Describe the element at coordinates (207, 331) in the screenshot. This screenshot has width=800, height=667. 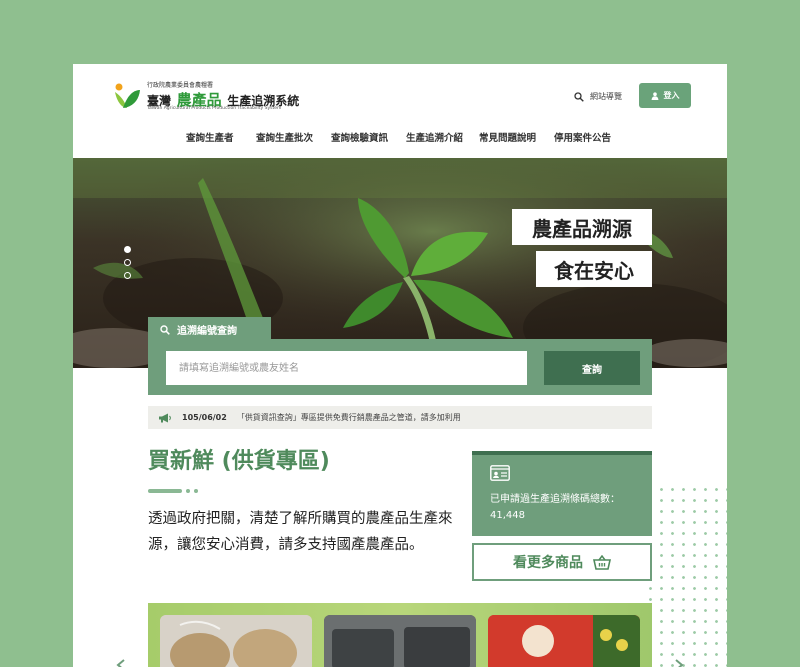
I see `query-tab-label: 追溯編號查詢` at that location.